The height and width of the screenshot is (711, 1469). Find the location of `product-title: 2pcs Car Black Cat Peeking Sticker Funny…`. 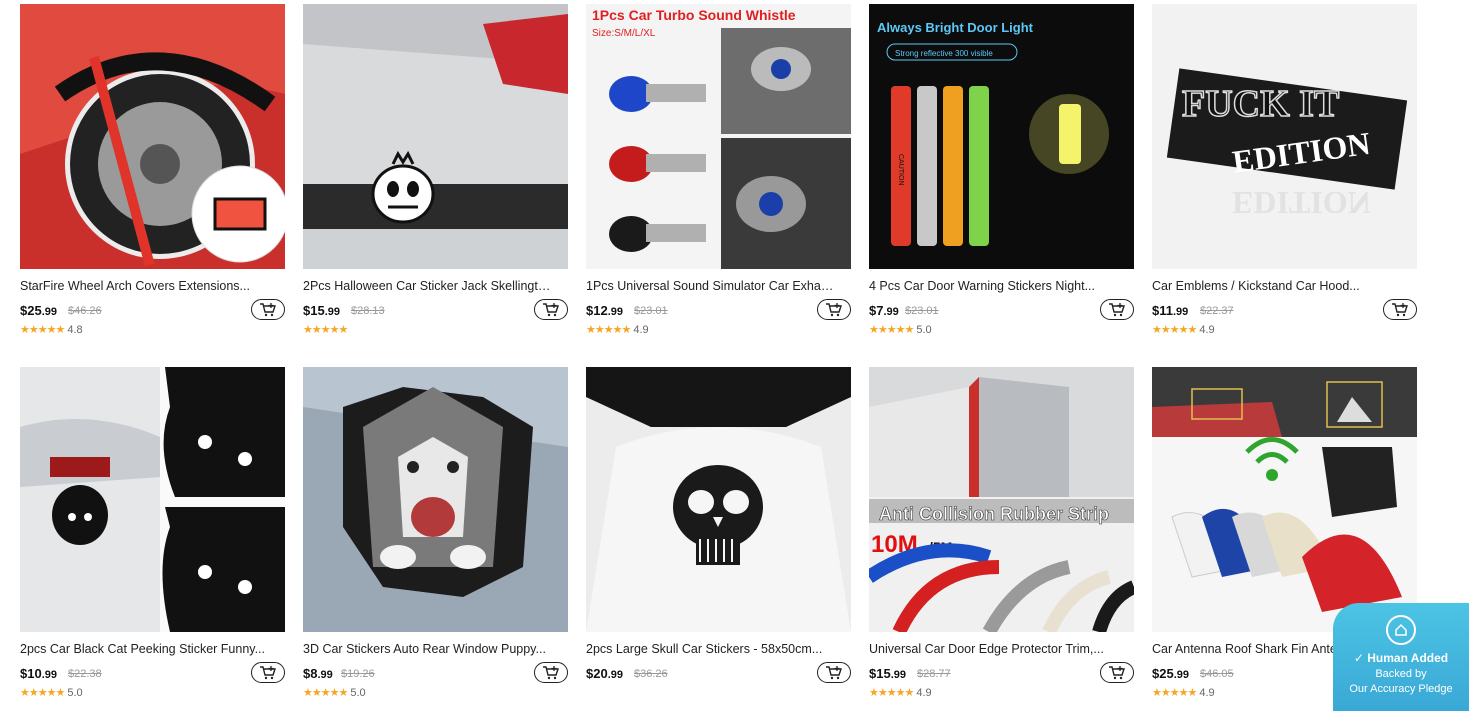

product-title: 2pcs Car Black Cat Peeking Sticker Funny… is located at coordinates (146, 649).